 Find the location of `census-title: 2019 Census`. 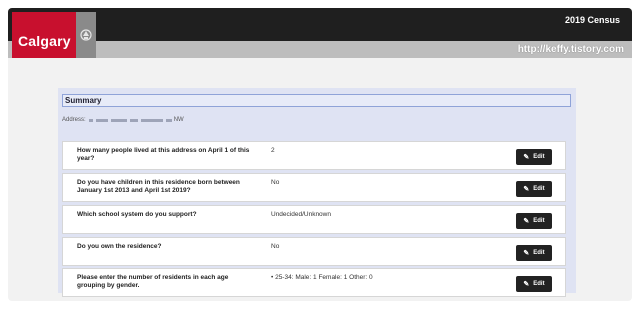

census-title: 2019 Census is located at coordinates (592, 20).